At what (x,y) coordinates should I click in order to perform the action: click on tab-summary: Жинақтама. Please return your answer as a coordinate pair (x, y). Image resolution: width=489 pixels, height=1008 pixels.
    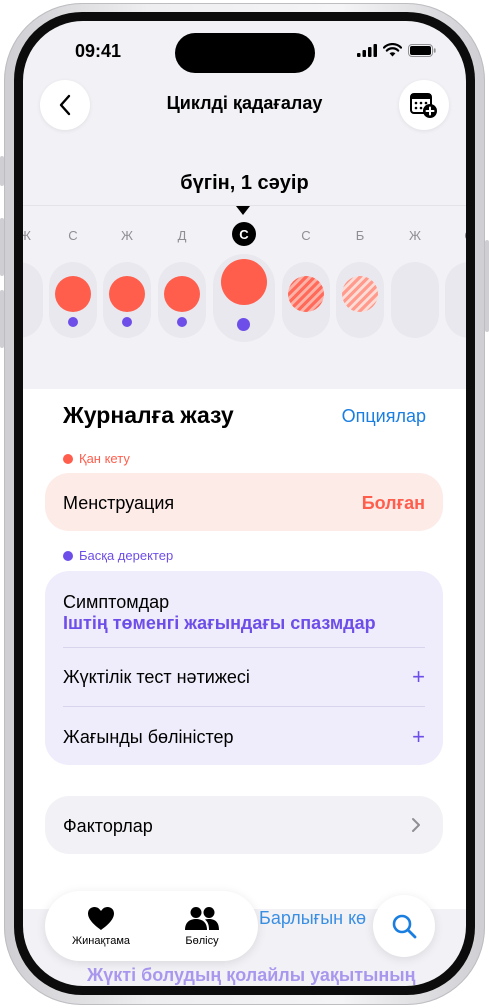
    Looking at the image, I should click on (101, 926).